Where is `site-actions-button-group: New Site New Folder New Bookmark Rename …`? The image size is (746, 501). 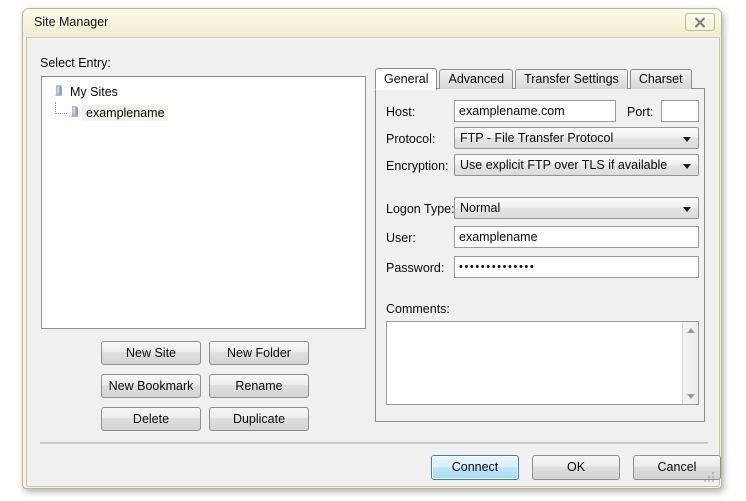 site-actions-button-group: New Site New Folder New Bookmark Rename … is located at coordinates (205, 386).